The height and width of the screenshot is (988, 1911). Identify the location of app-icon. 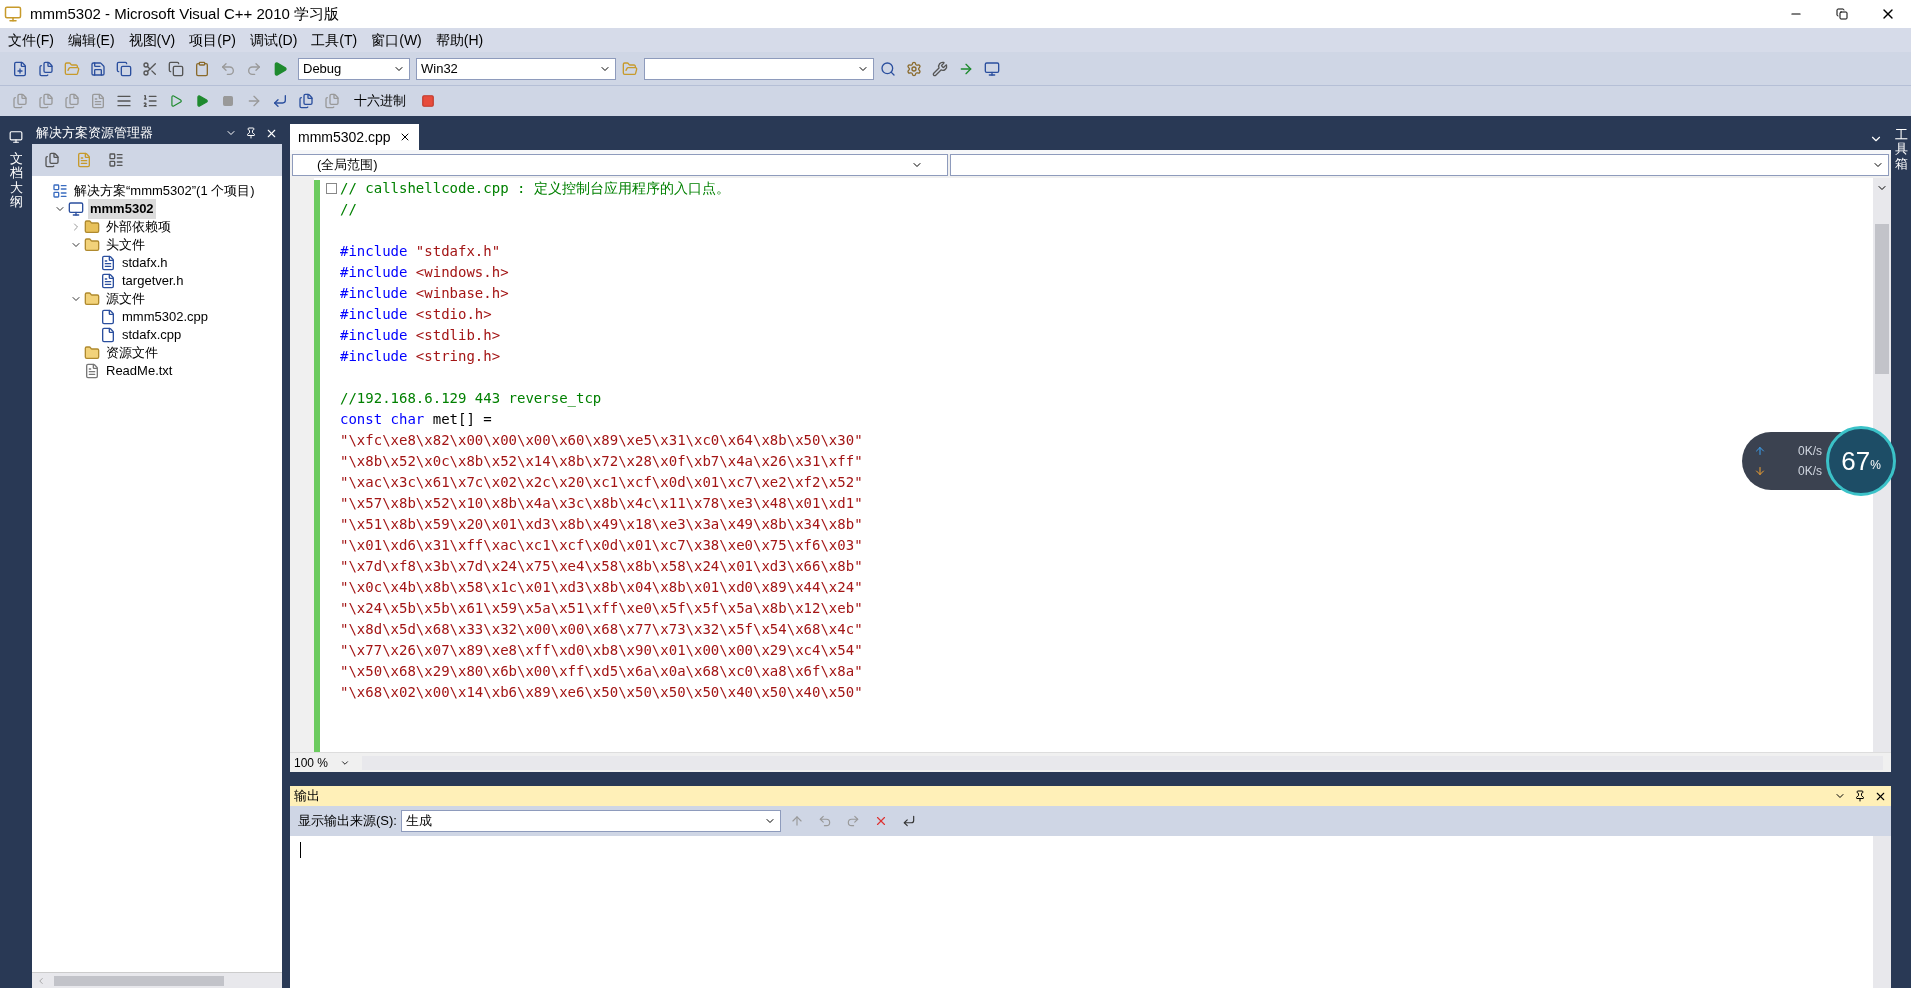
(13, 14).